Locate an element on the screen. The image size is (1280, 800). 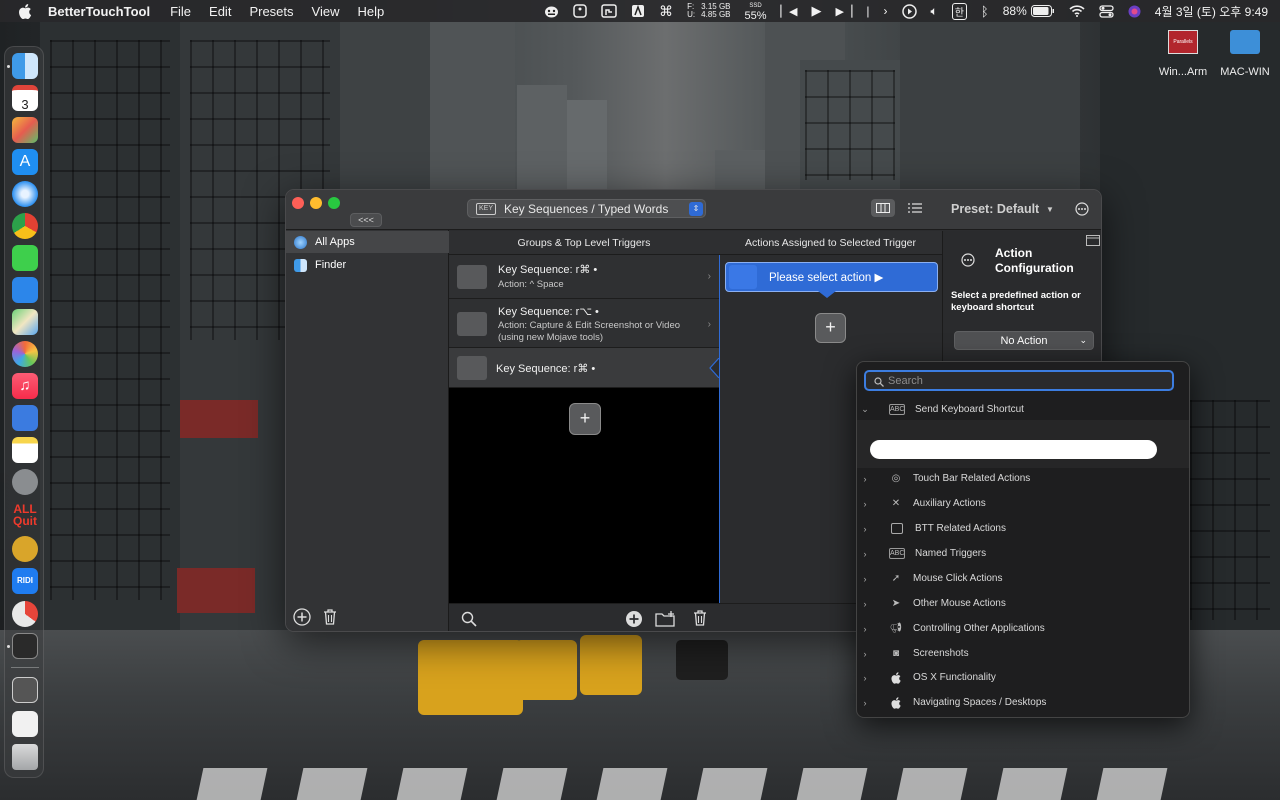
menu-clock: 4월 3일 (토) 오후 9:49 is located at coordinates (1211, 11).